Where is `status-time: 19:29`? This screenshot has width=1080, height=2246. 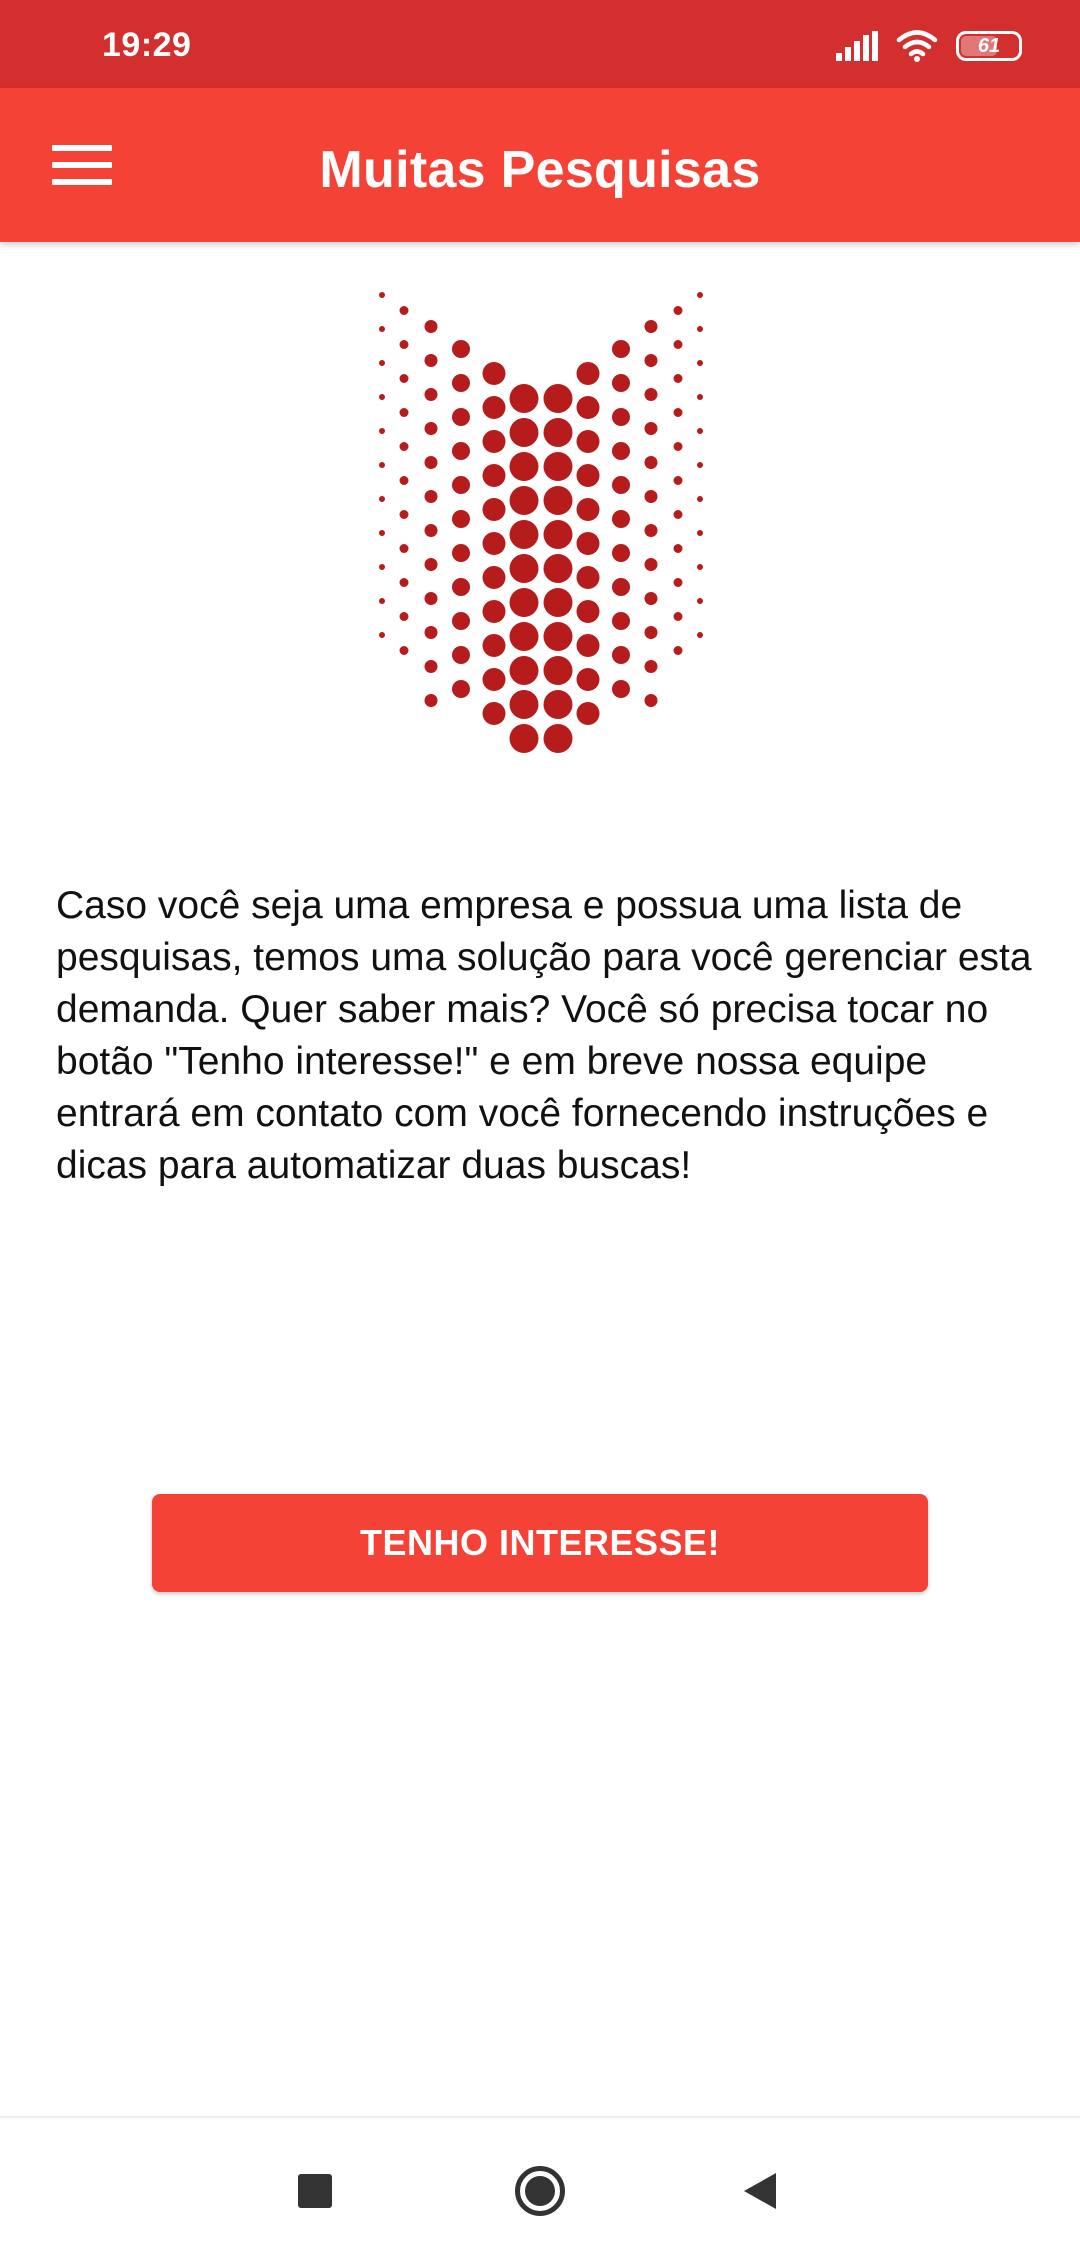
status-time: 19:29 is located at coordinates (147, 45).